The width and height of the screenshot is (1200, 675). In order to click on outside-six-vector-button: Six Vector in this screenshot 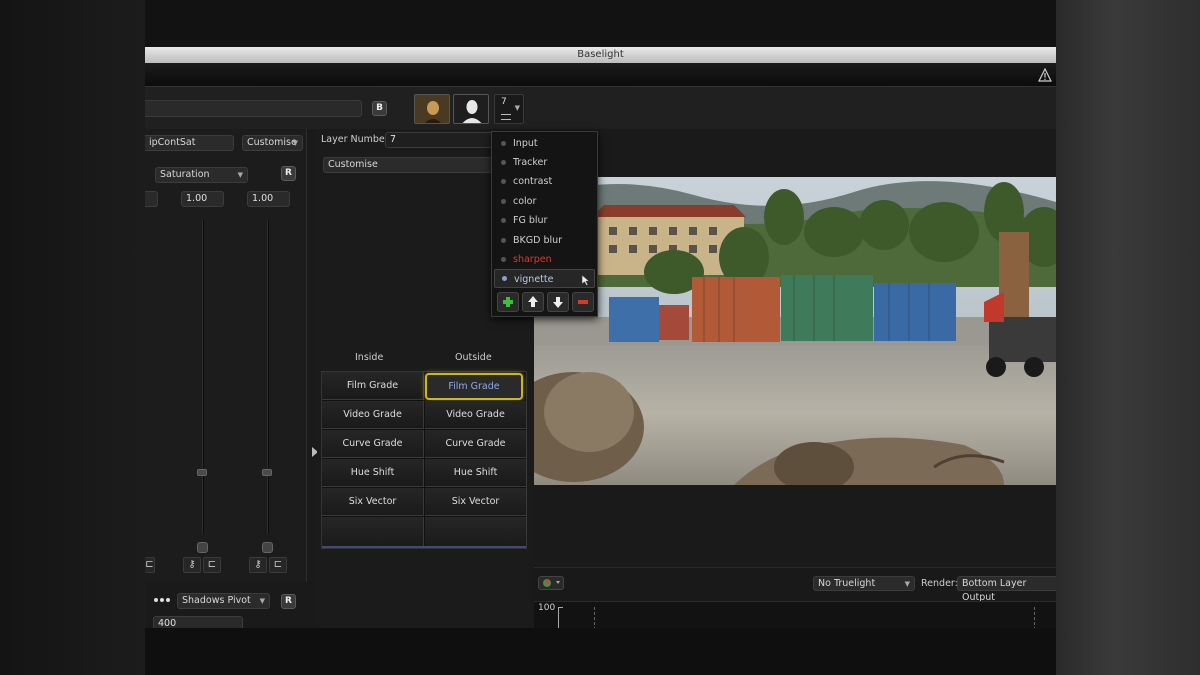, I will do `click(476, 502)`.